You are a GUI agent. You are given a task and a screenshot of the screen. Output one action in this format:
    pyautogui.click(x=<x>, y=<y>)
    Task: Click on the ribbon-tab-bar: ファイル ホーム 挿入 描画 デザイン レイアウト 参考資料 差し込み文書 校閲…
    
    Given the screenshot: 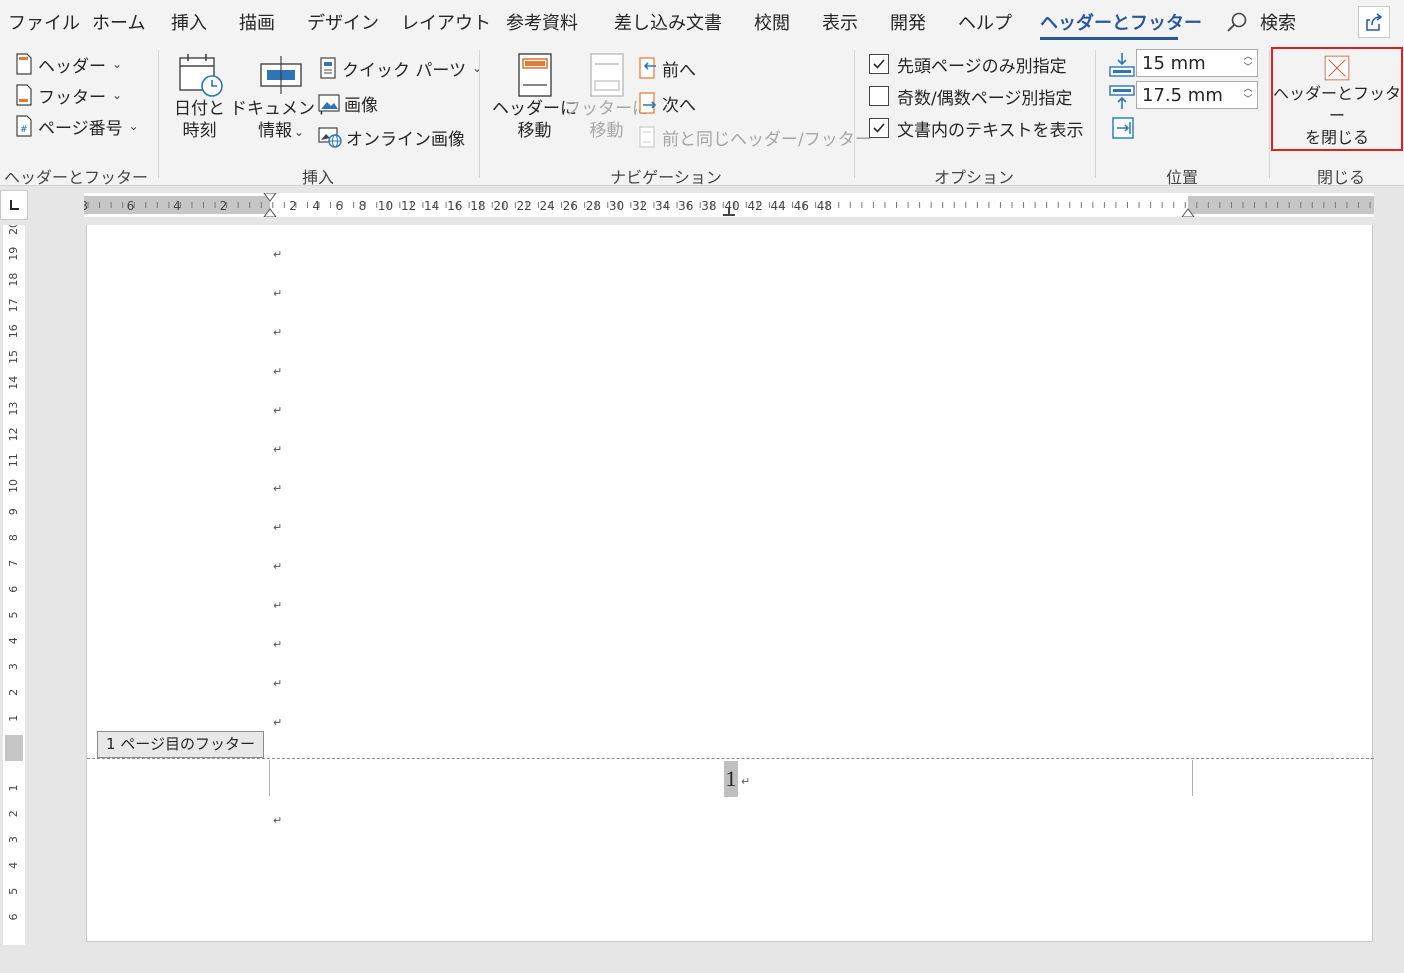 What is the action you would take?
    pyautogui.click(x=702, y=22)
    